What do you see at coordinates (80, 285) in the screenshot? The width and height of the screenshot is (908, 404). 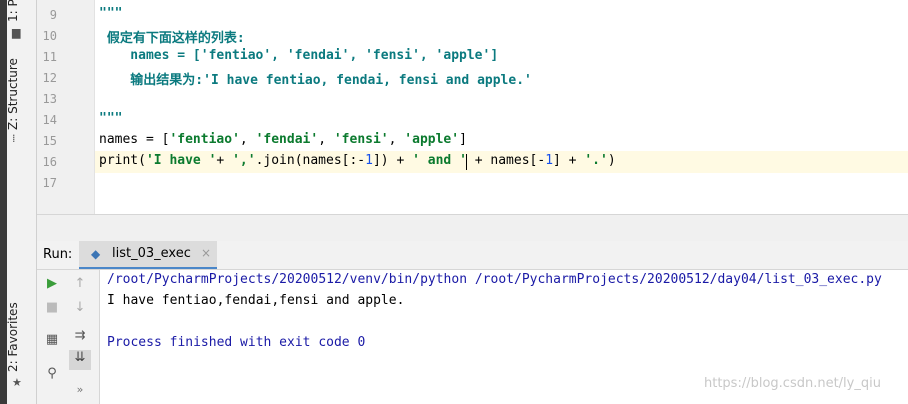 I see `up-arrow-icon: ↑` at bounding box center [80, 285].